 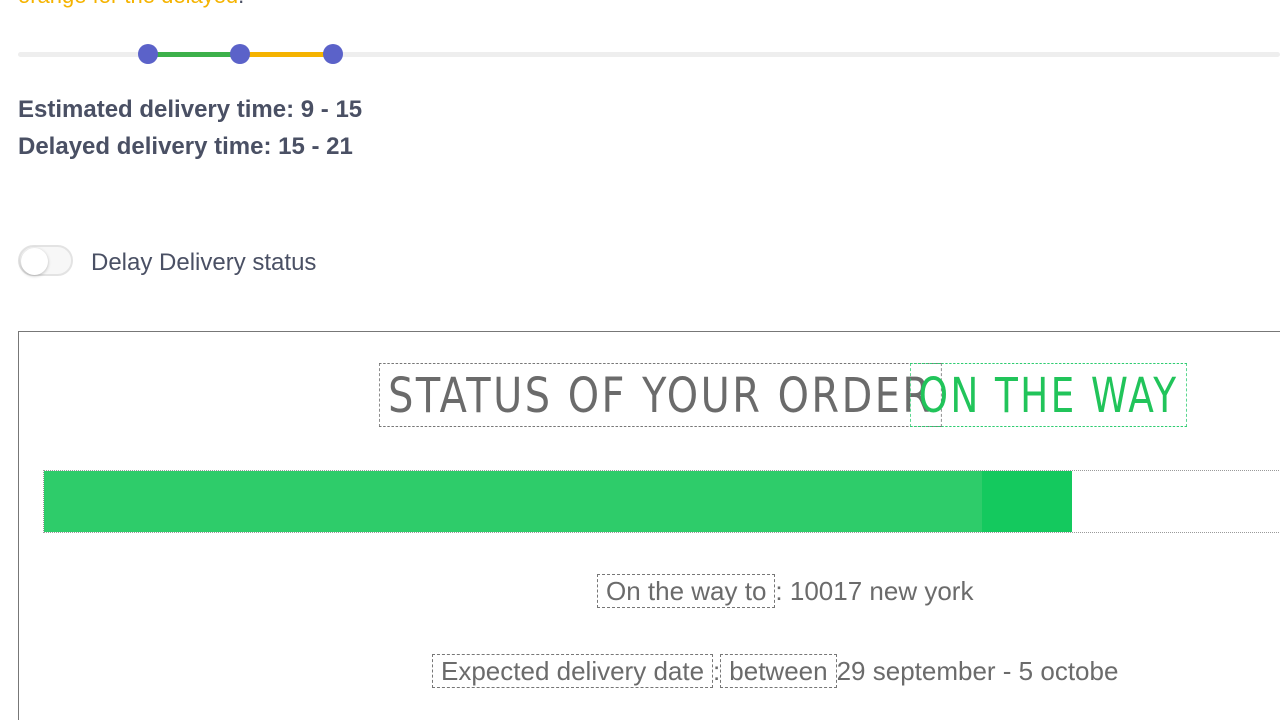 I want to click on intro-suffix: ., so click(x=241, y=4).